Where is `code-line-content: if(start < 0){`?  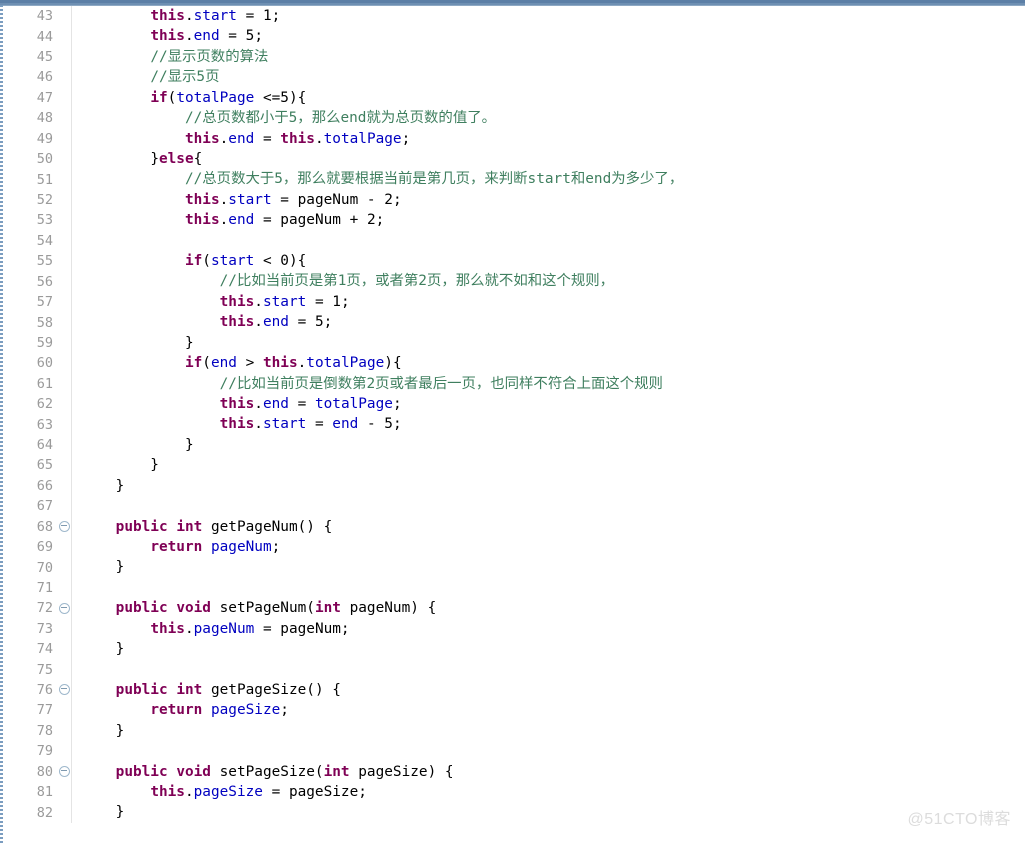 code-line-content: if(start < 0){ is located at coordinates (549, 261).